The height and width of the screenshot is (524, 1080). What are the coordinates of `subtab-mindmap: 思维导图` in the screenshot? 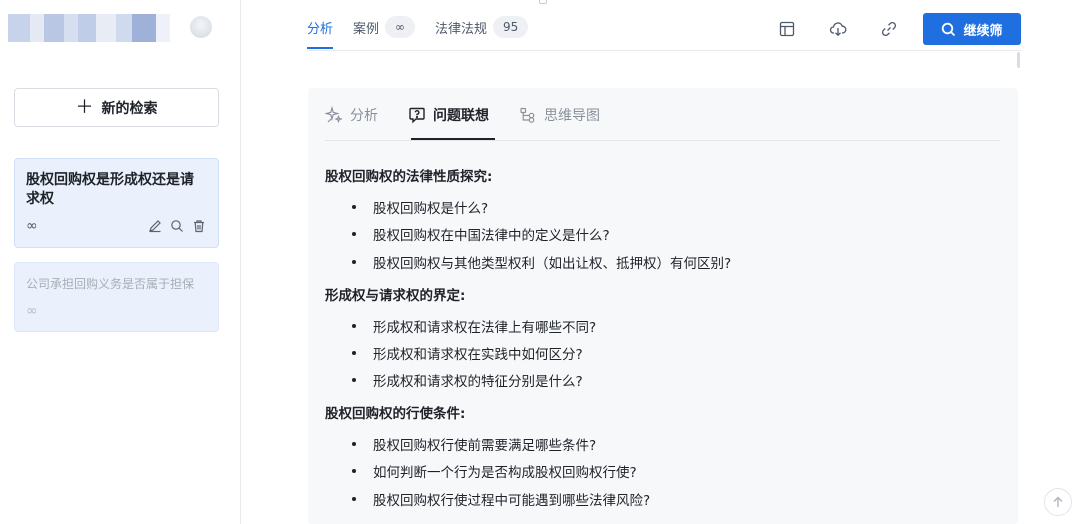 It's located at (559, 115).